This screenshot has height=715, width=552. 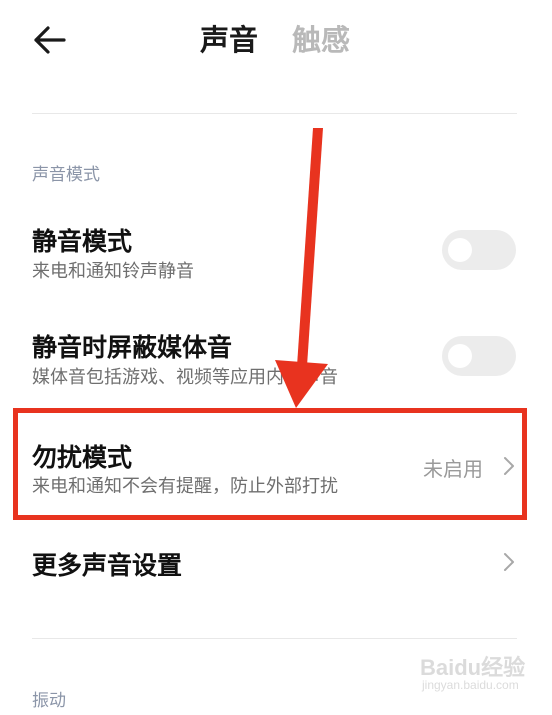 I want to click on setting-title: 静音时屏蔽媒体音, so click(x=132, y=347).